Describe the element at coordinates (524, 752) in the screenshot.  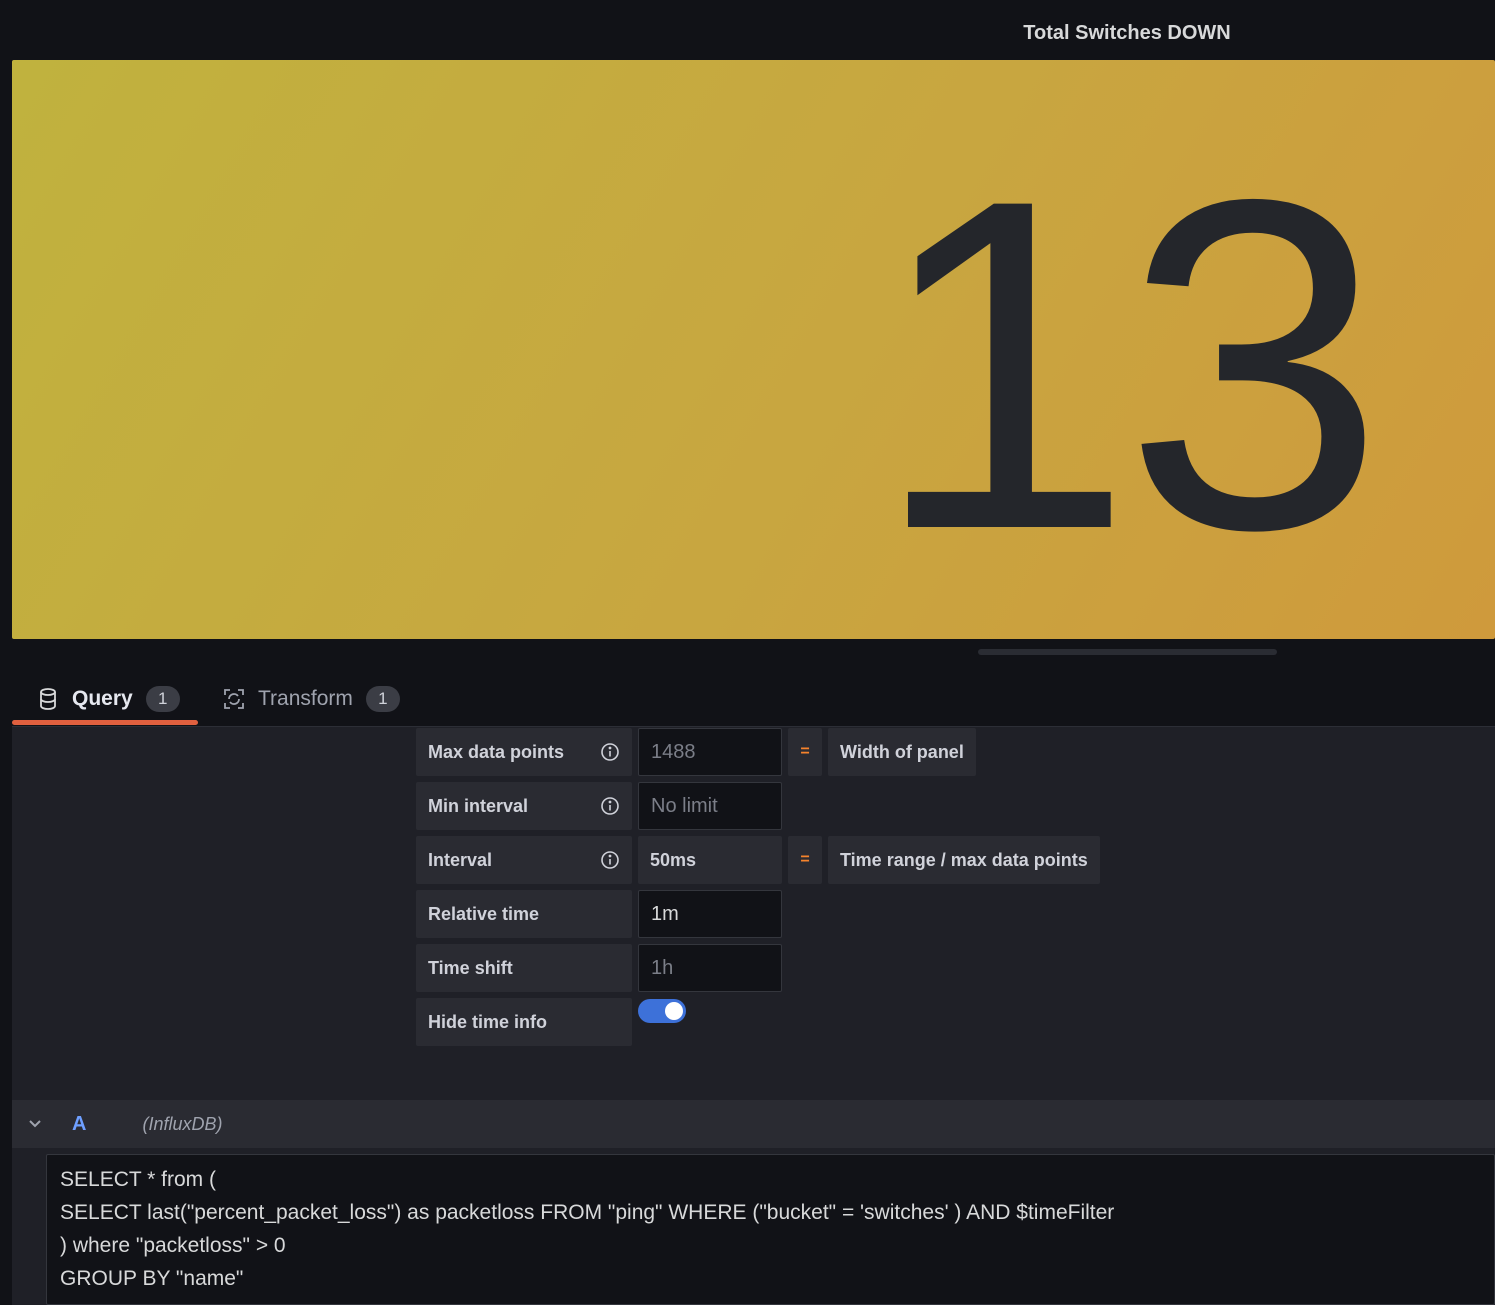
I see `max-data-points-label: Max data points` at that location.